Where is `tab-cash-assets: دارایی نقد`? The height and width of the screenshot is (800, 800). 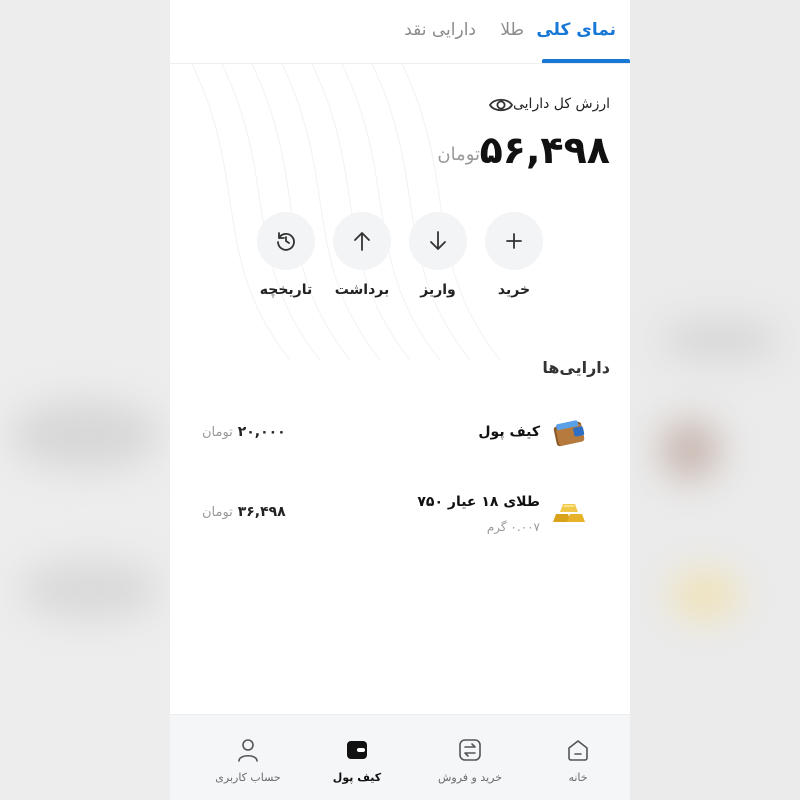
tab-cash-assets: دارایی نقد is located at coordinates (440, 30).